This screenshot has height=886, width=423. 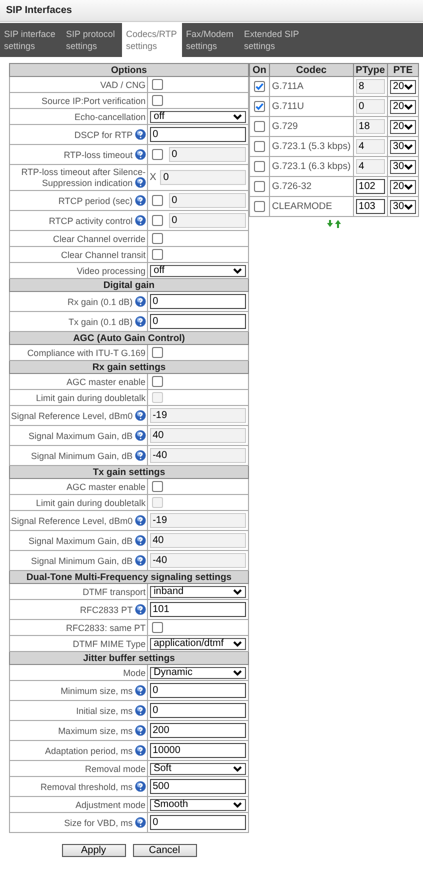 What do you see at coordinates (79, 416) in the screenshot?
I see `field-label: Signal Reference Level, dBm0` at bounding box center [79, 416].